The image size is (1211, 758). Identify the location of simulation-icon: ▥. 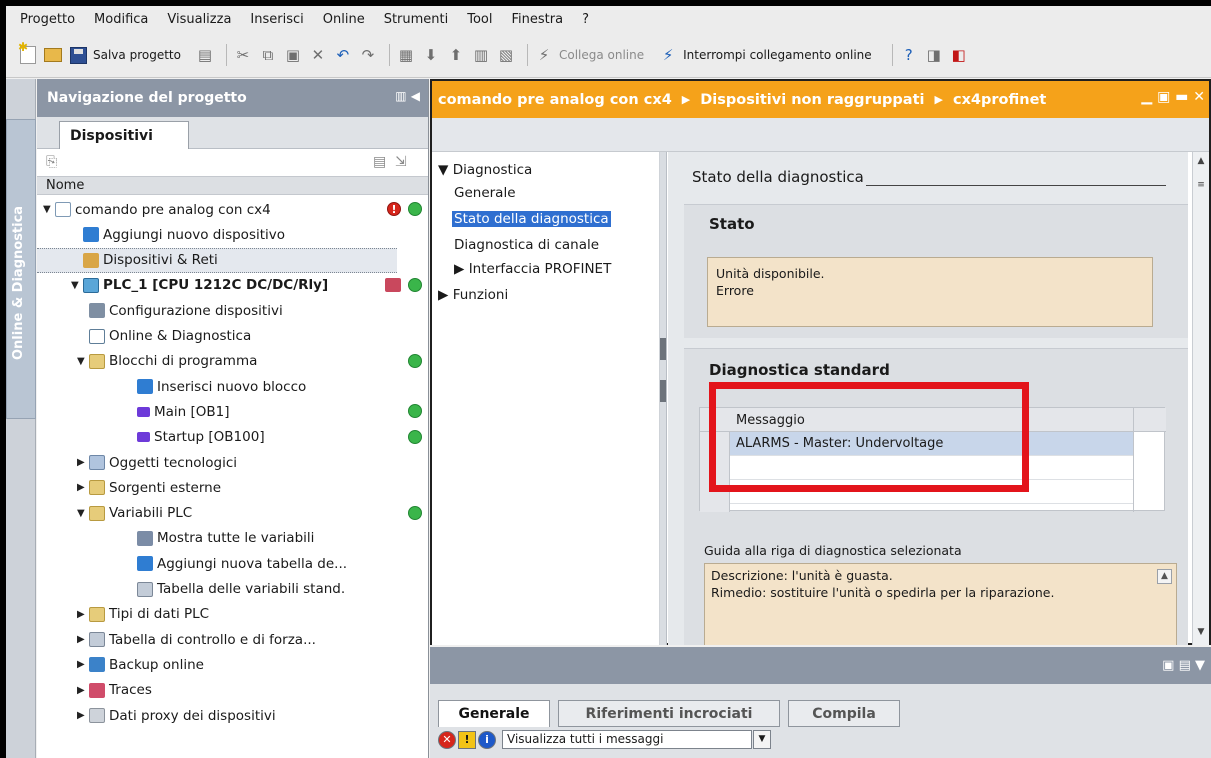
(481, 55).